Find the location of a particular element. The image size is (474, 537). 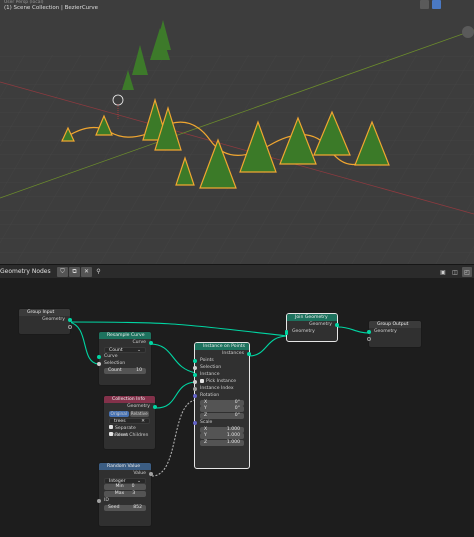

field-label: Z is located at coordinates (206, 442).